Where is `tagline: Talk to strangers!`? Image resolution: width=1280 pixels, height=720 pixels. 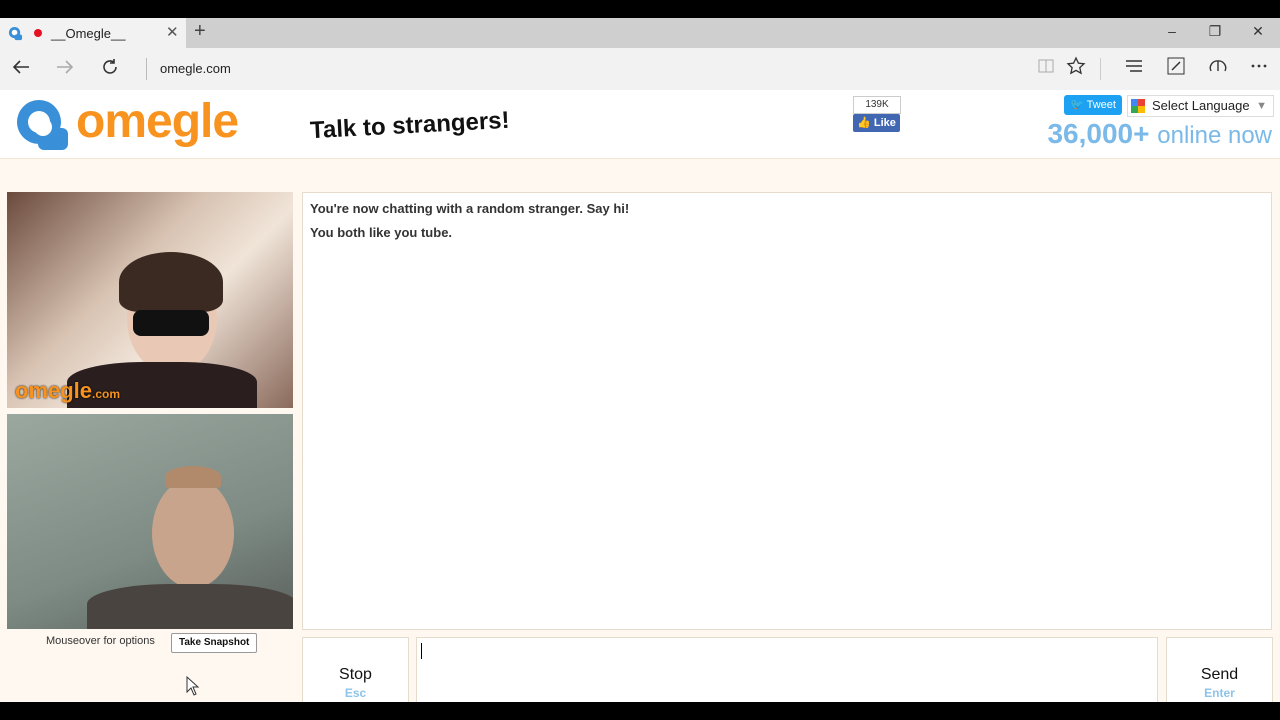
tagline: Talk to strangers! is located at coordinates (410, 125).